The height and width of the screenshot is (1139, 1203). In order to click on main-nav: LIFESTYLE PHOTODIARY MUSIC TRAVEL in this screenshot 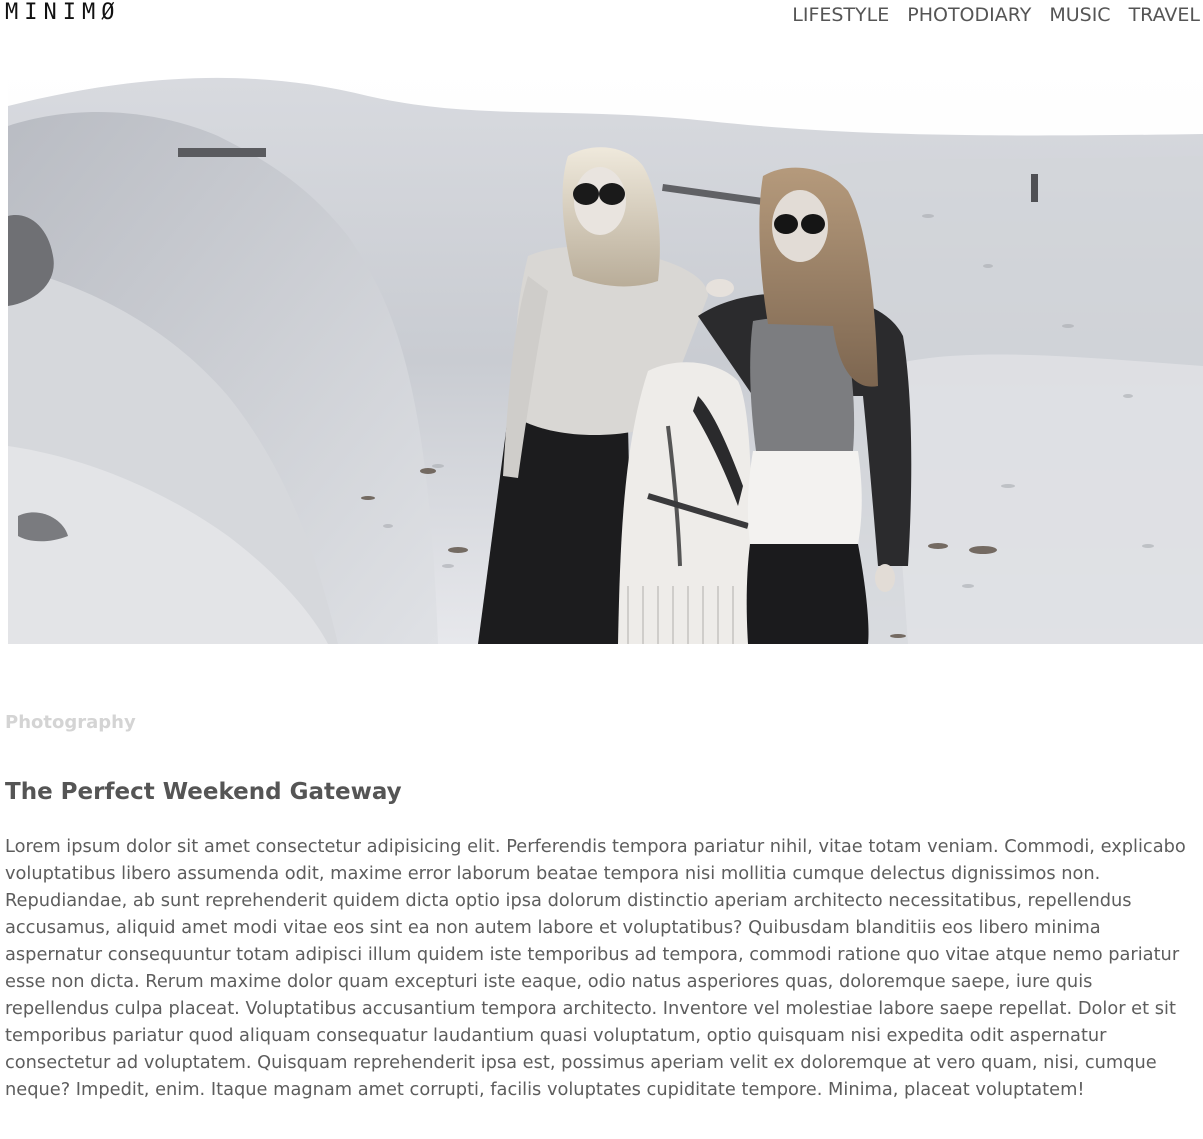, I will do `click(996, 15)`.